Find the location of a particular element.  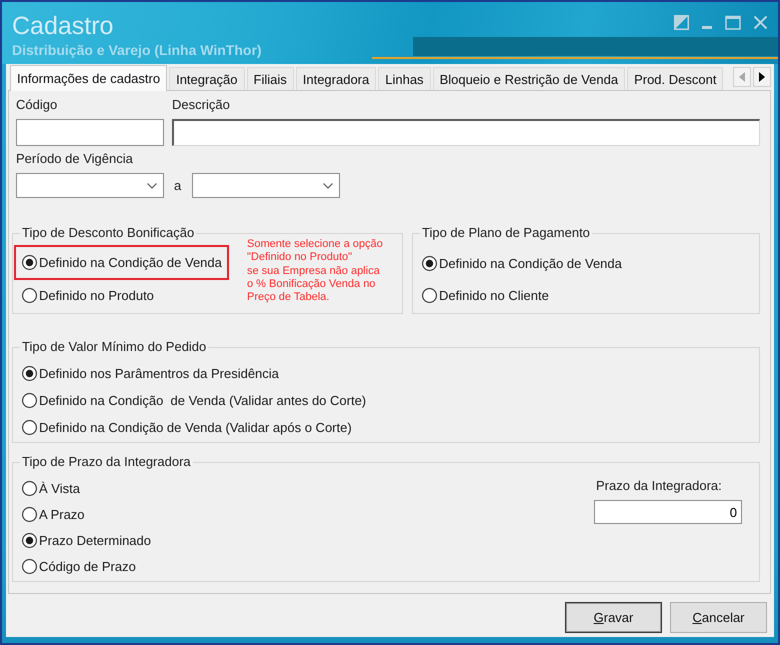

field-label: Prazo da Integradora: is located at coordinates (658, 486).